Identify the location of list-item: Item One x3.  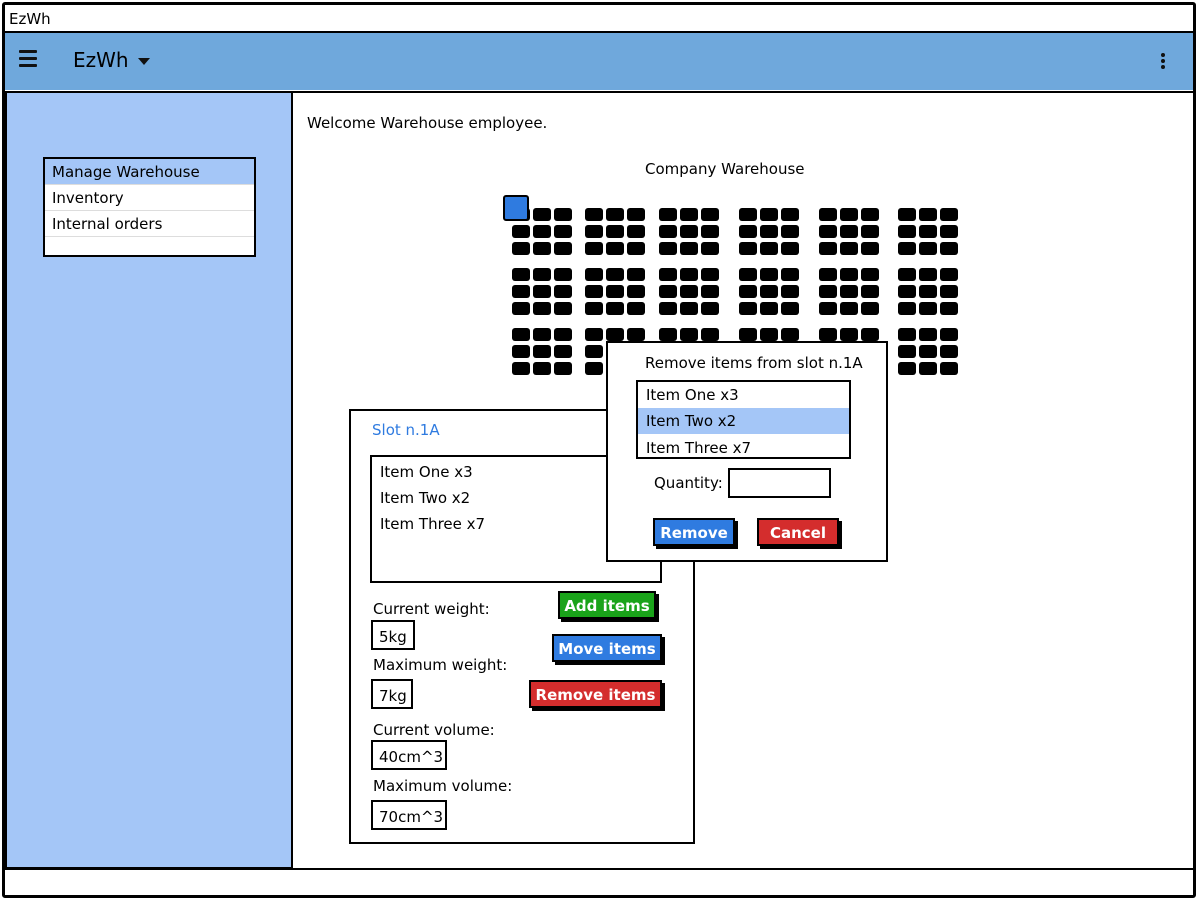
(743, 395).